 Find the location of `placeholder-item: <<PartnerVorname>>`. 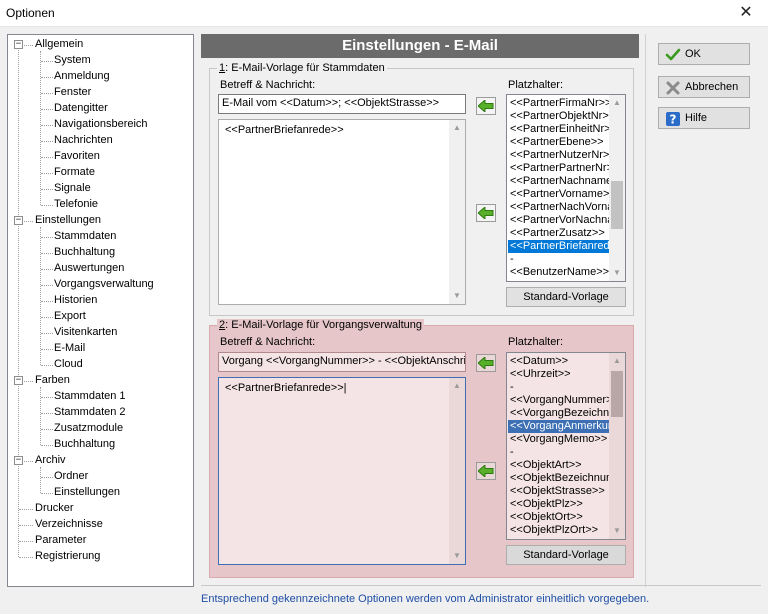

placeholder-item: <<PartnerVorname>> is located at coordinates (560, 194).